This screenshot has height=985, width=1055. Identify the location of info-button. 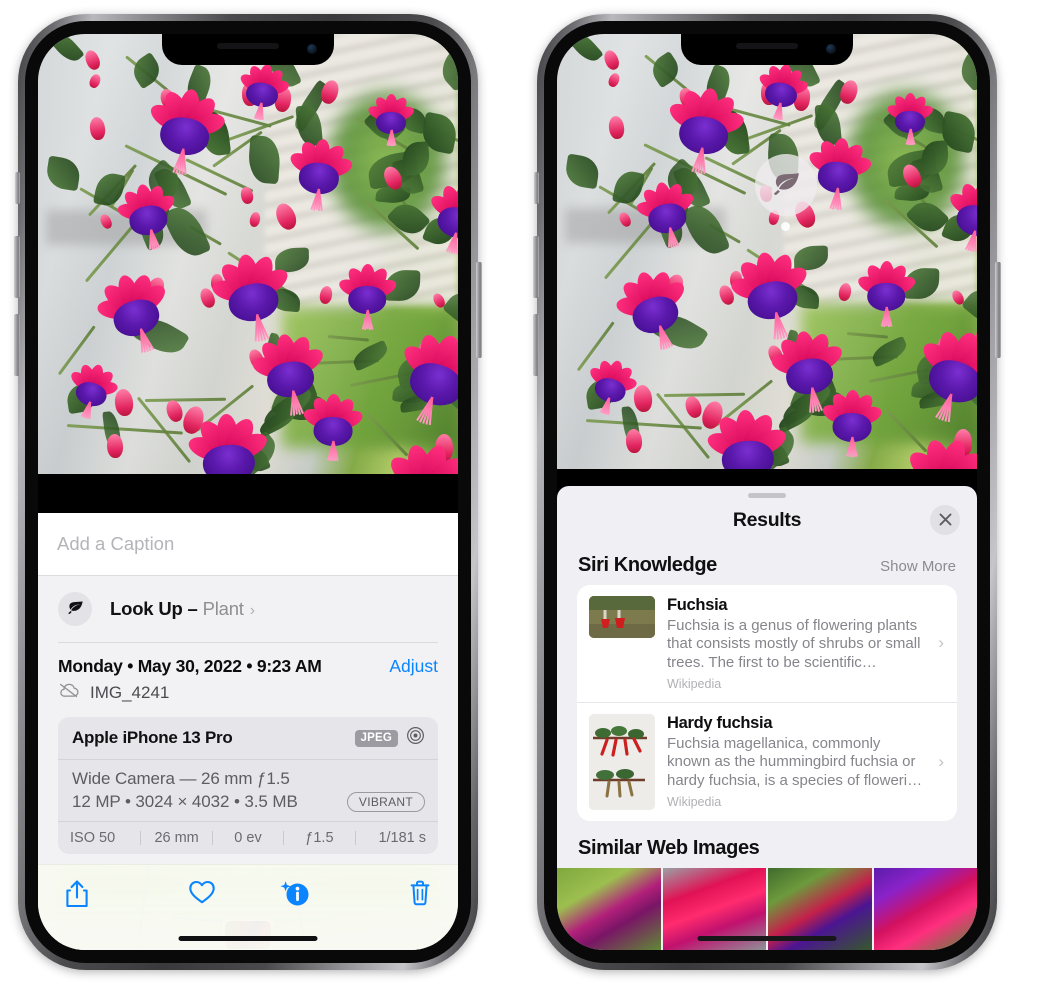
(294, 894).